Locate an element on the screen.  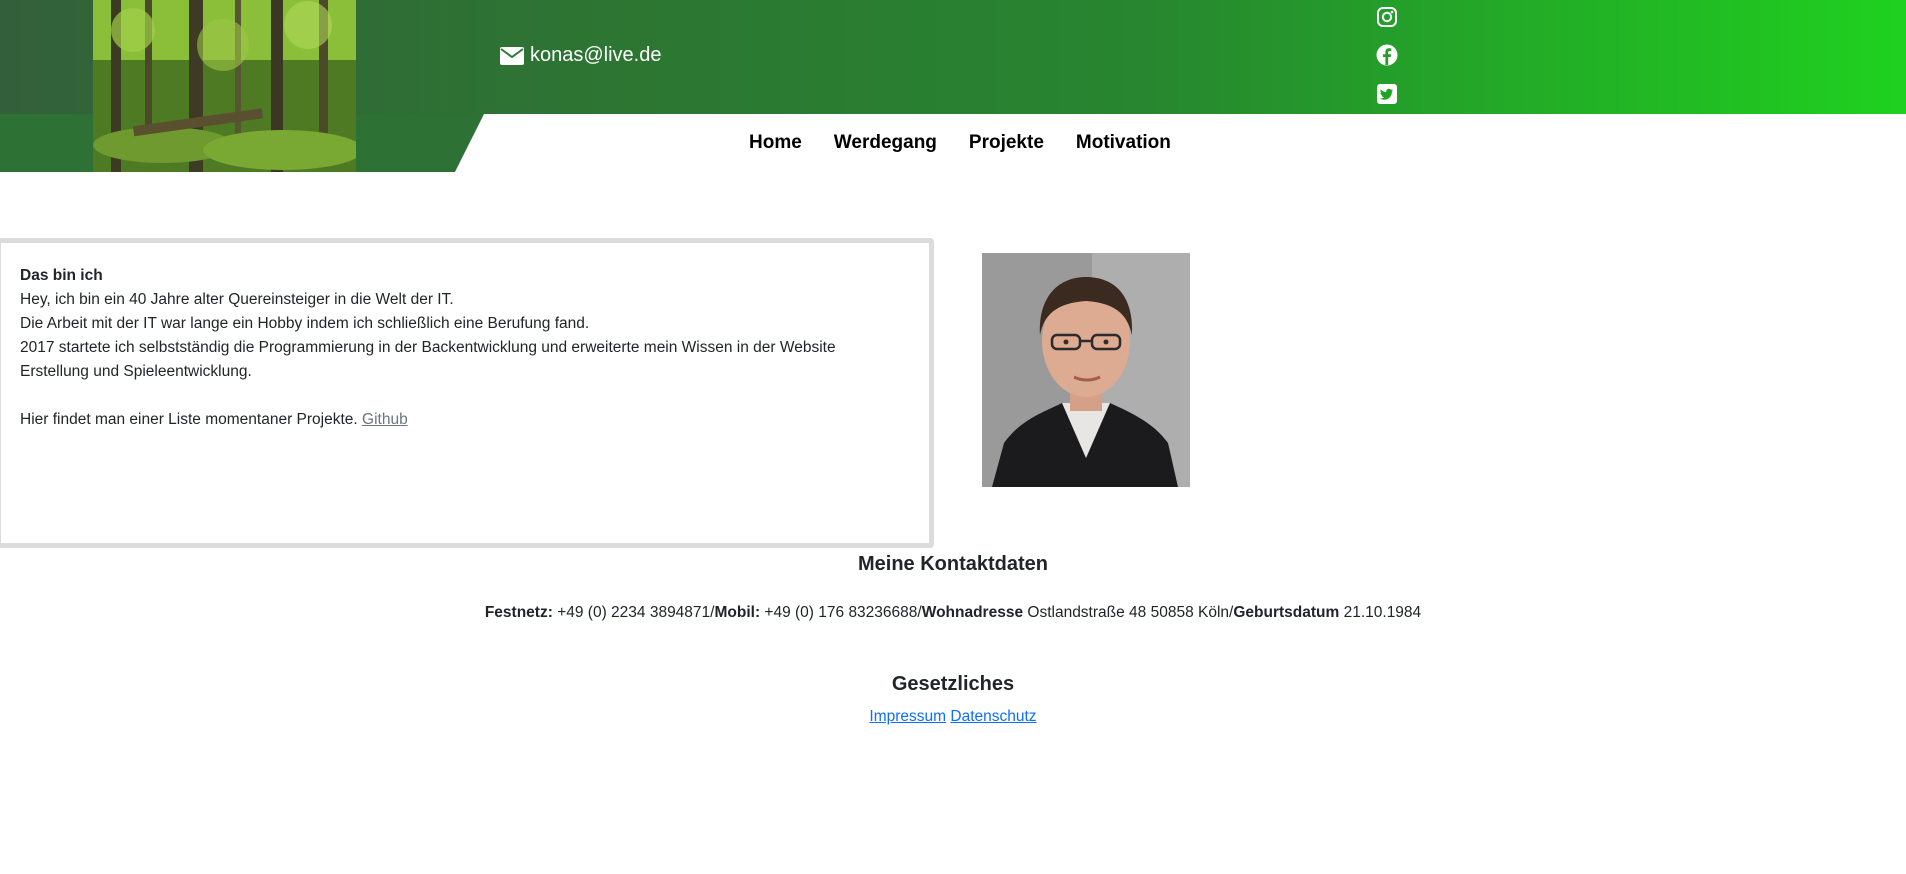
contact-heading: Meine Kontaktdaten is located at coordinates (953, 564).